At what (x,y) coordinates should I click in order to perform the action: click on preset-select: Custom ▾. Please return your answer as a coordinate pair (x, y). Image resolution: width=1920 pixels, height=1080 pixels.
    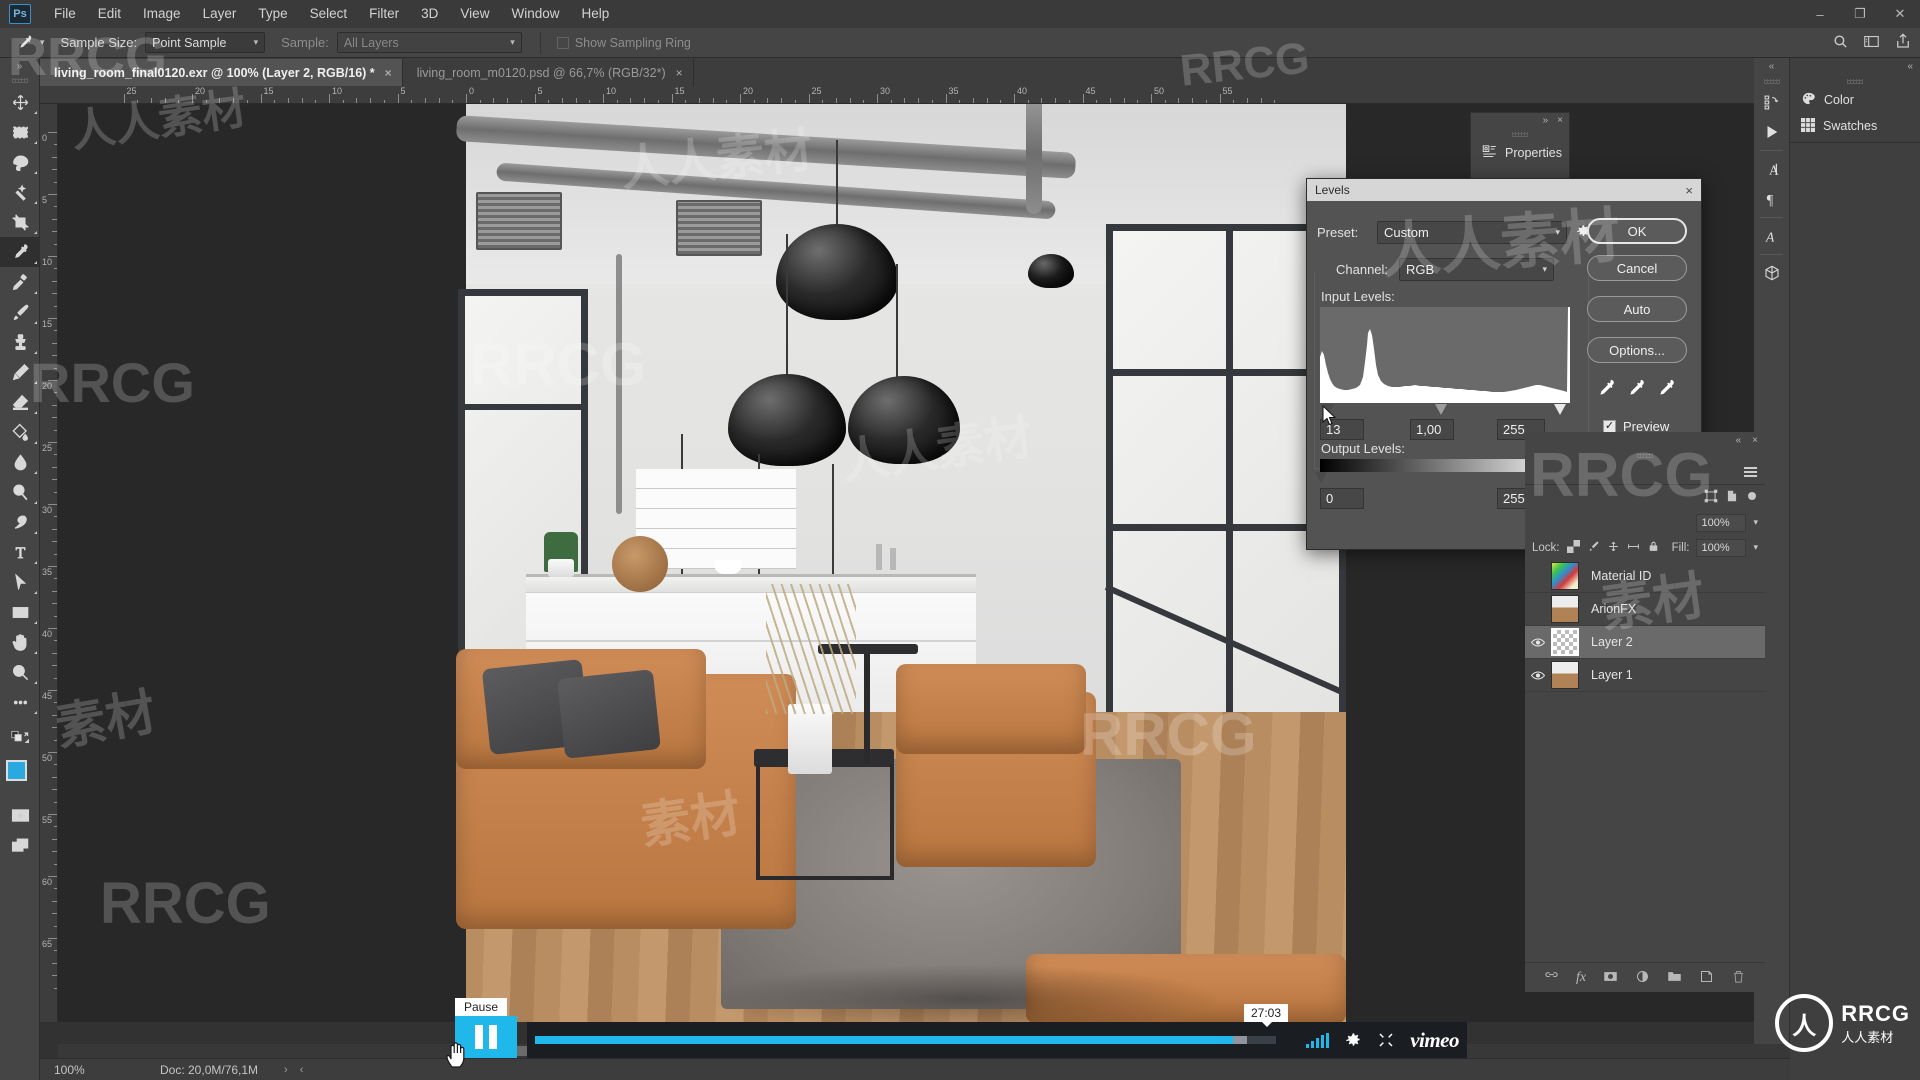
    Looking at the image, I should click on (1472, 232).